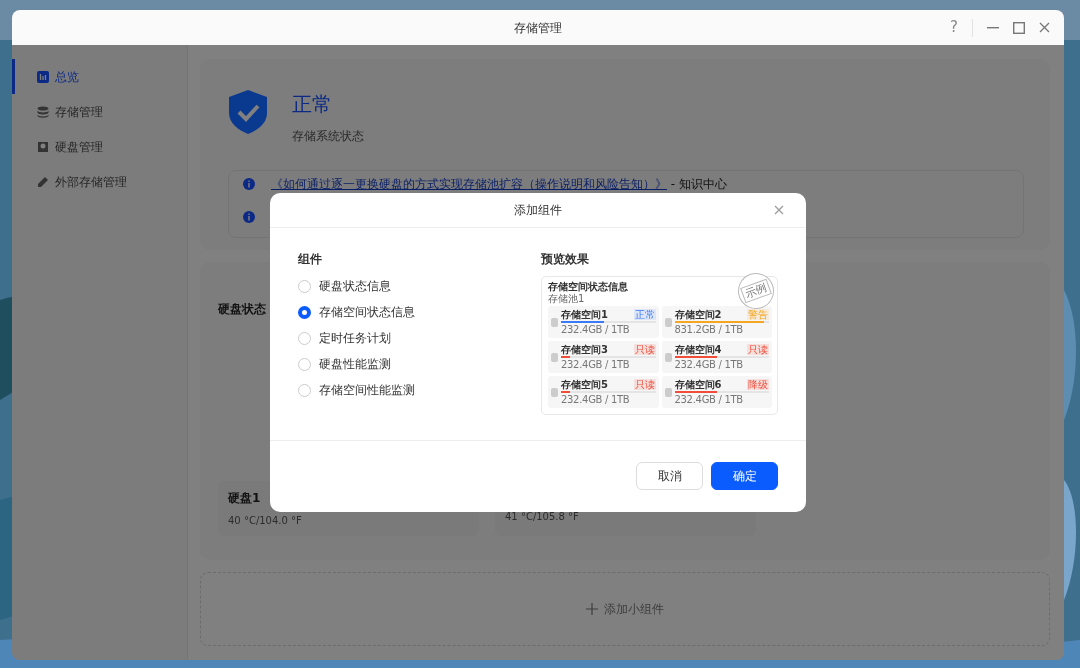  I want to click on sidebar-item: 硬盘管理, so click(99, 146).